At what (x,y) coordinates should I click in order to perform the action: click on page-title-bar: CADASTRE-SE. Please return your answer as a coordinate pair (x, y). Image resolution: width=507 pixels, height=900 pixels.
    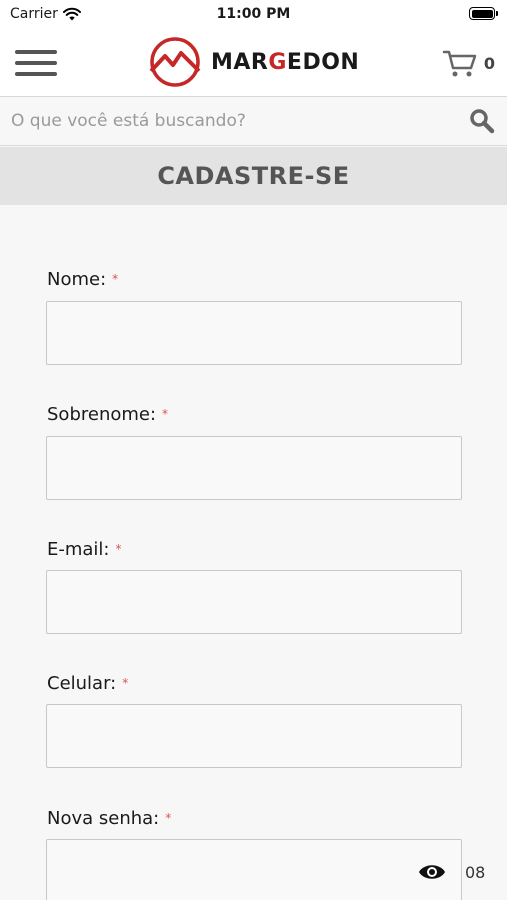
    Looking at the image, I should click on (253, 176).